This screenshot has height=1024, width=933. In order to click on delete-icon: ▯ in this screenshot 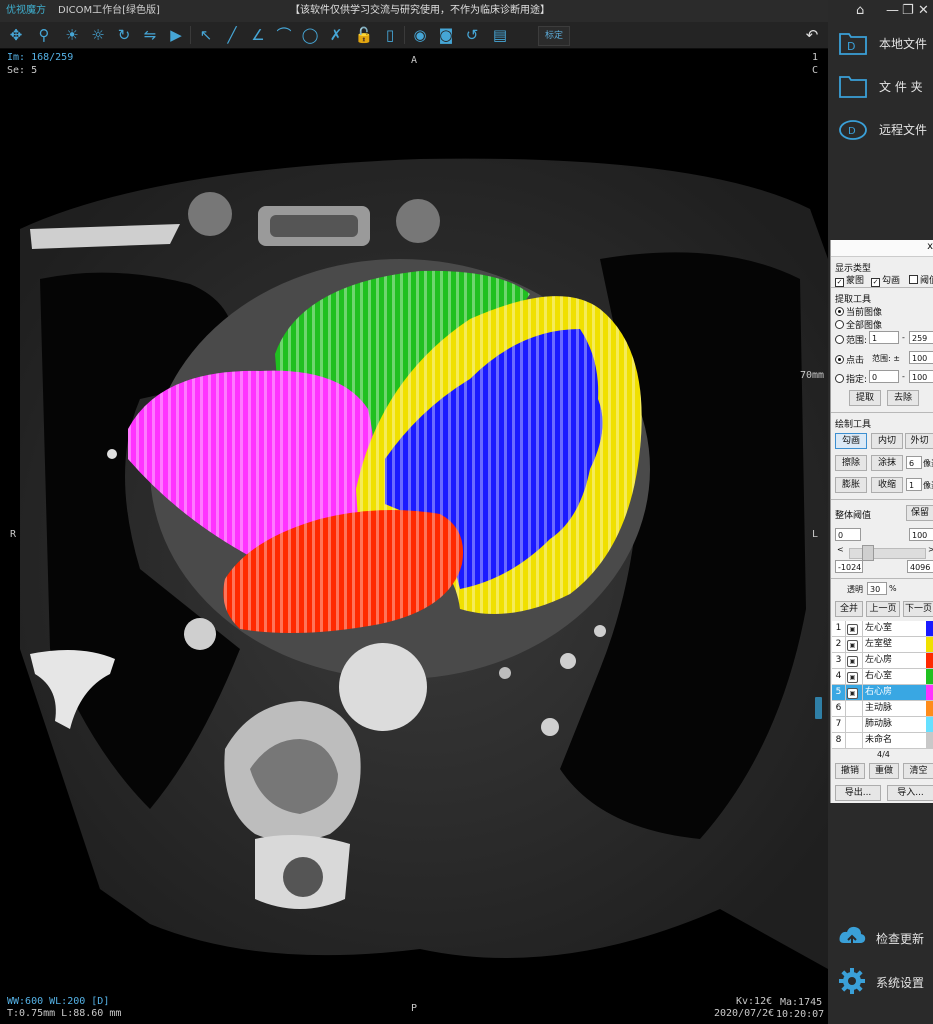, I will do `click(390, 35)`.